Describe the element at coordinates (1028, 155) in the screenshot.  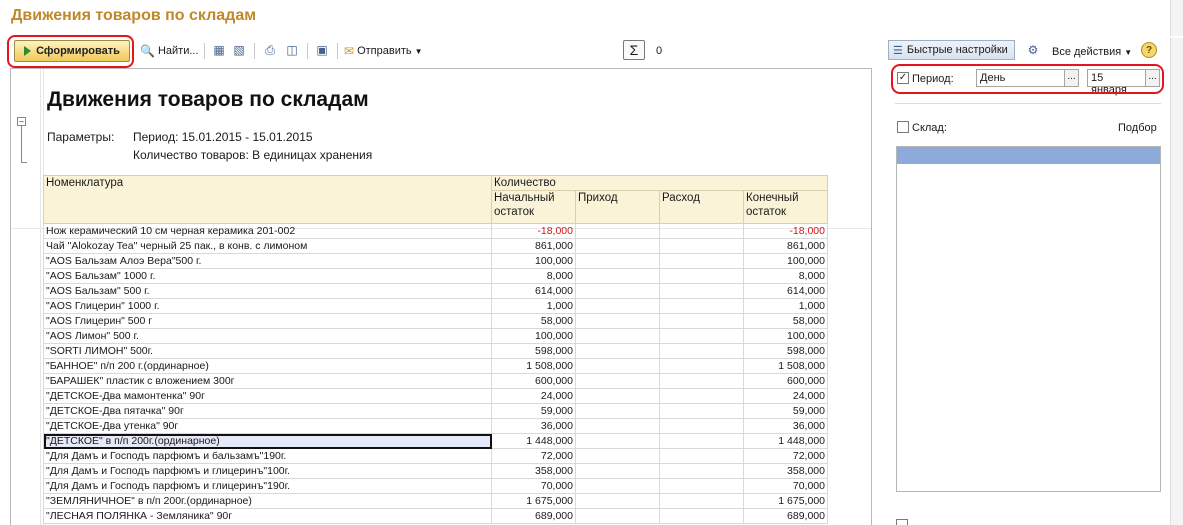
I see `list-selection-row` at that location.